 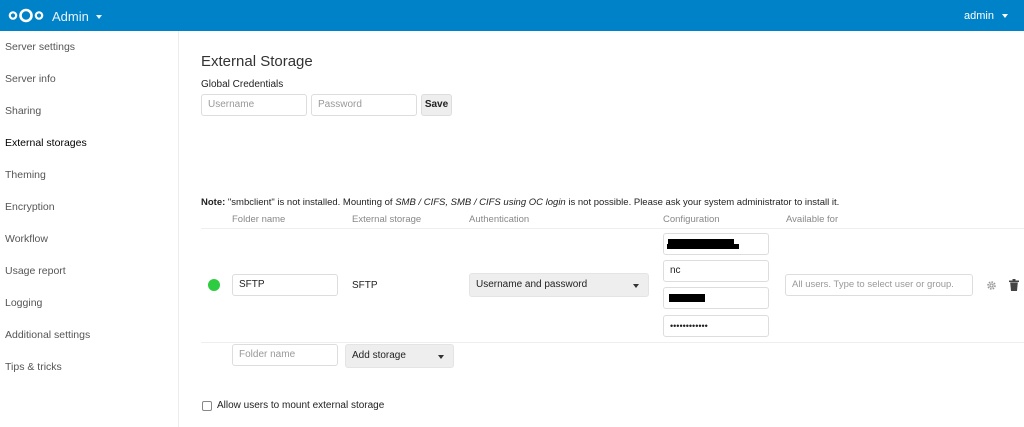 I want to click on status-indicator, so click(x=214, y=285).